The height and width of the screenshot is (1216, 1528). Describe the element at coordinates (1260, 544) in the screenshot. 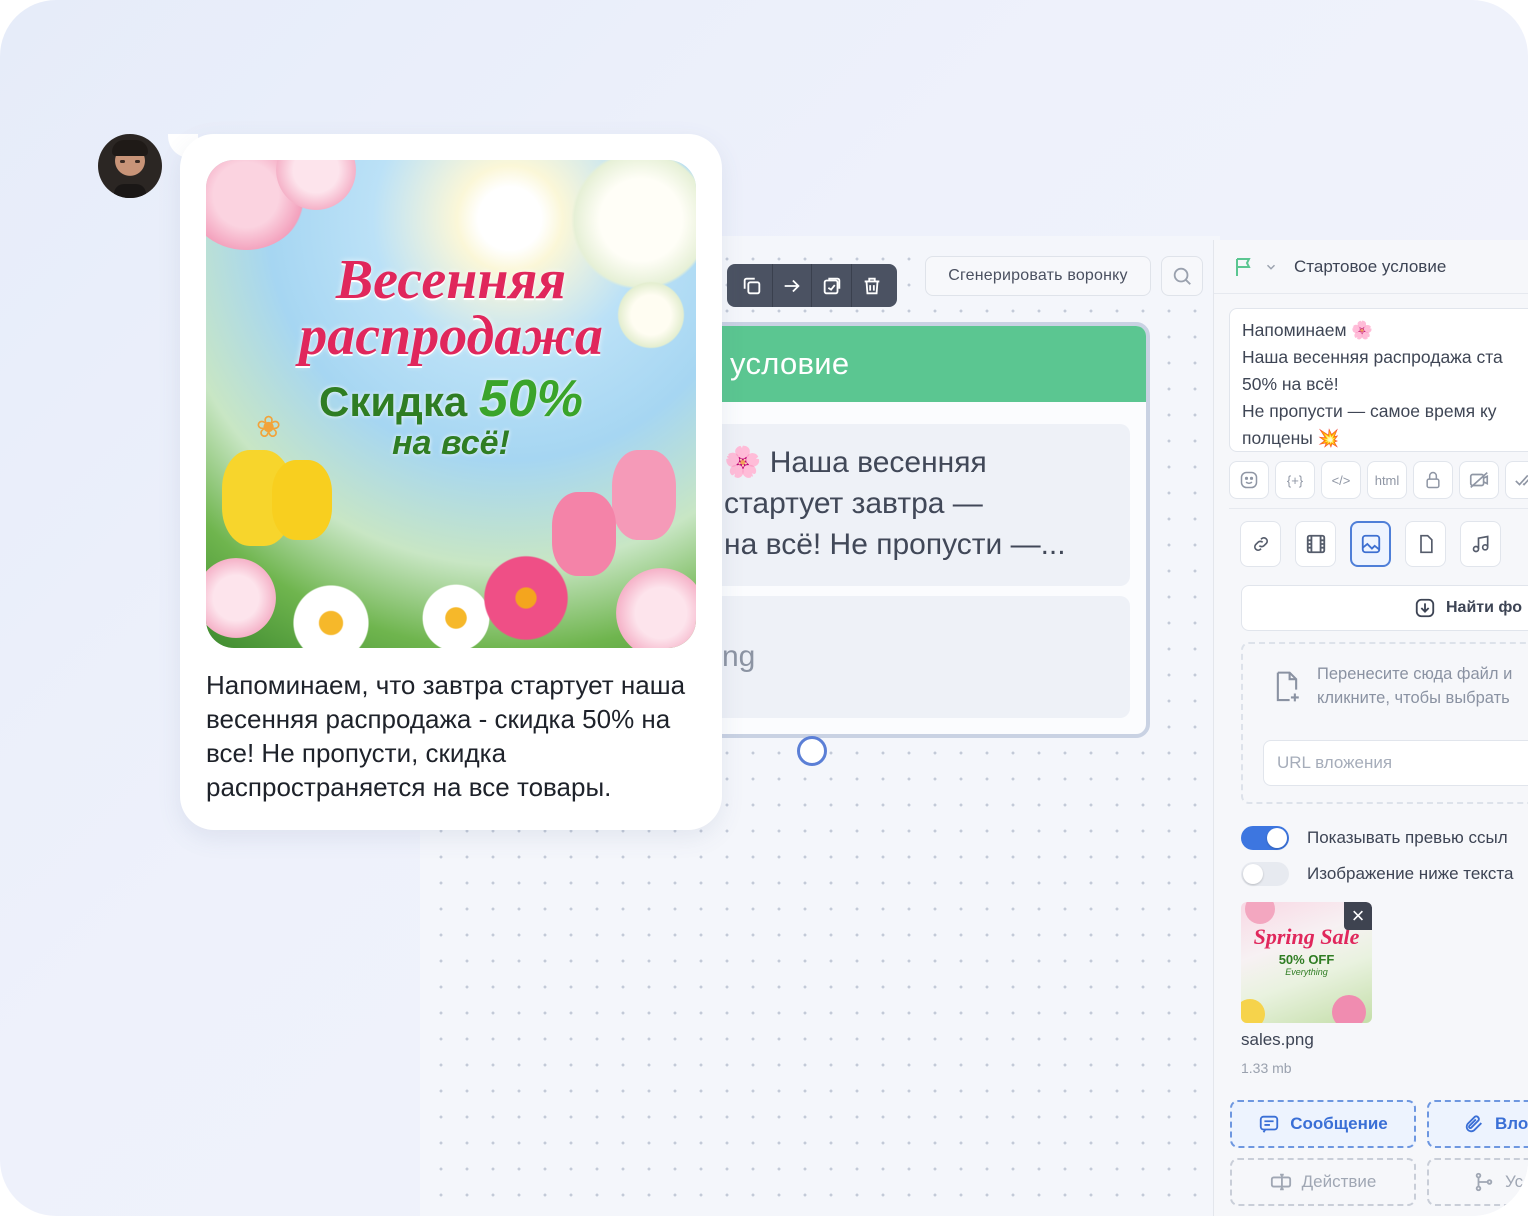

I see `link-icon` at that location.